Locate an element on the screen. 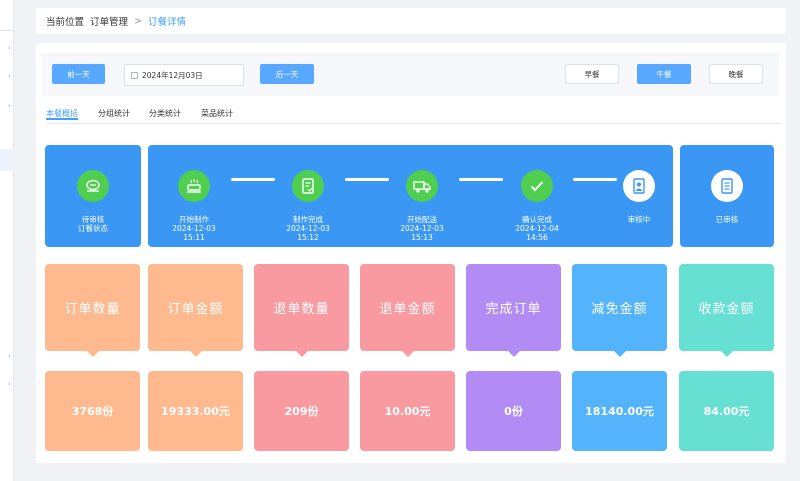 The height and width of the screenshot is (481, 800). stage-start-production: 开始制作 2024-12-03 15:11 is located at coordinates (194, 228).